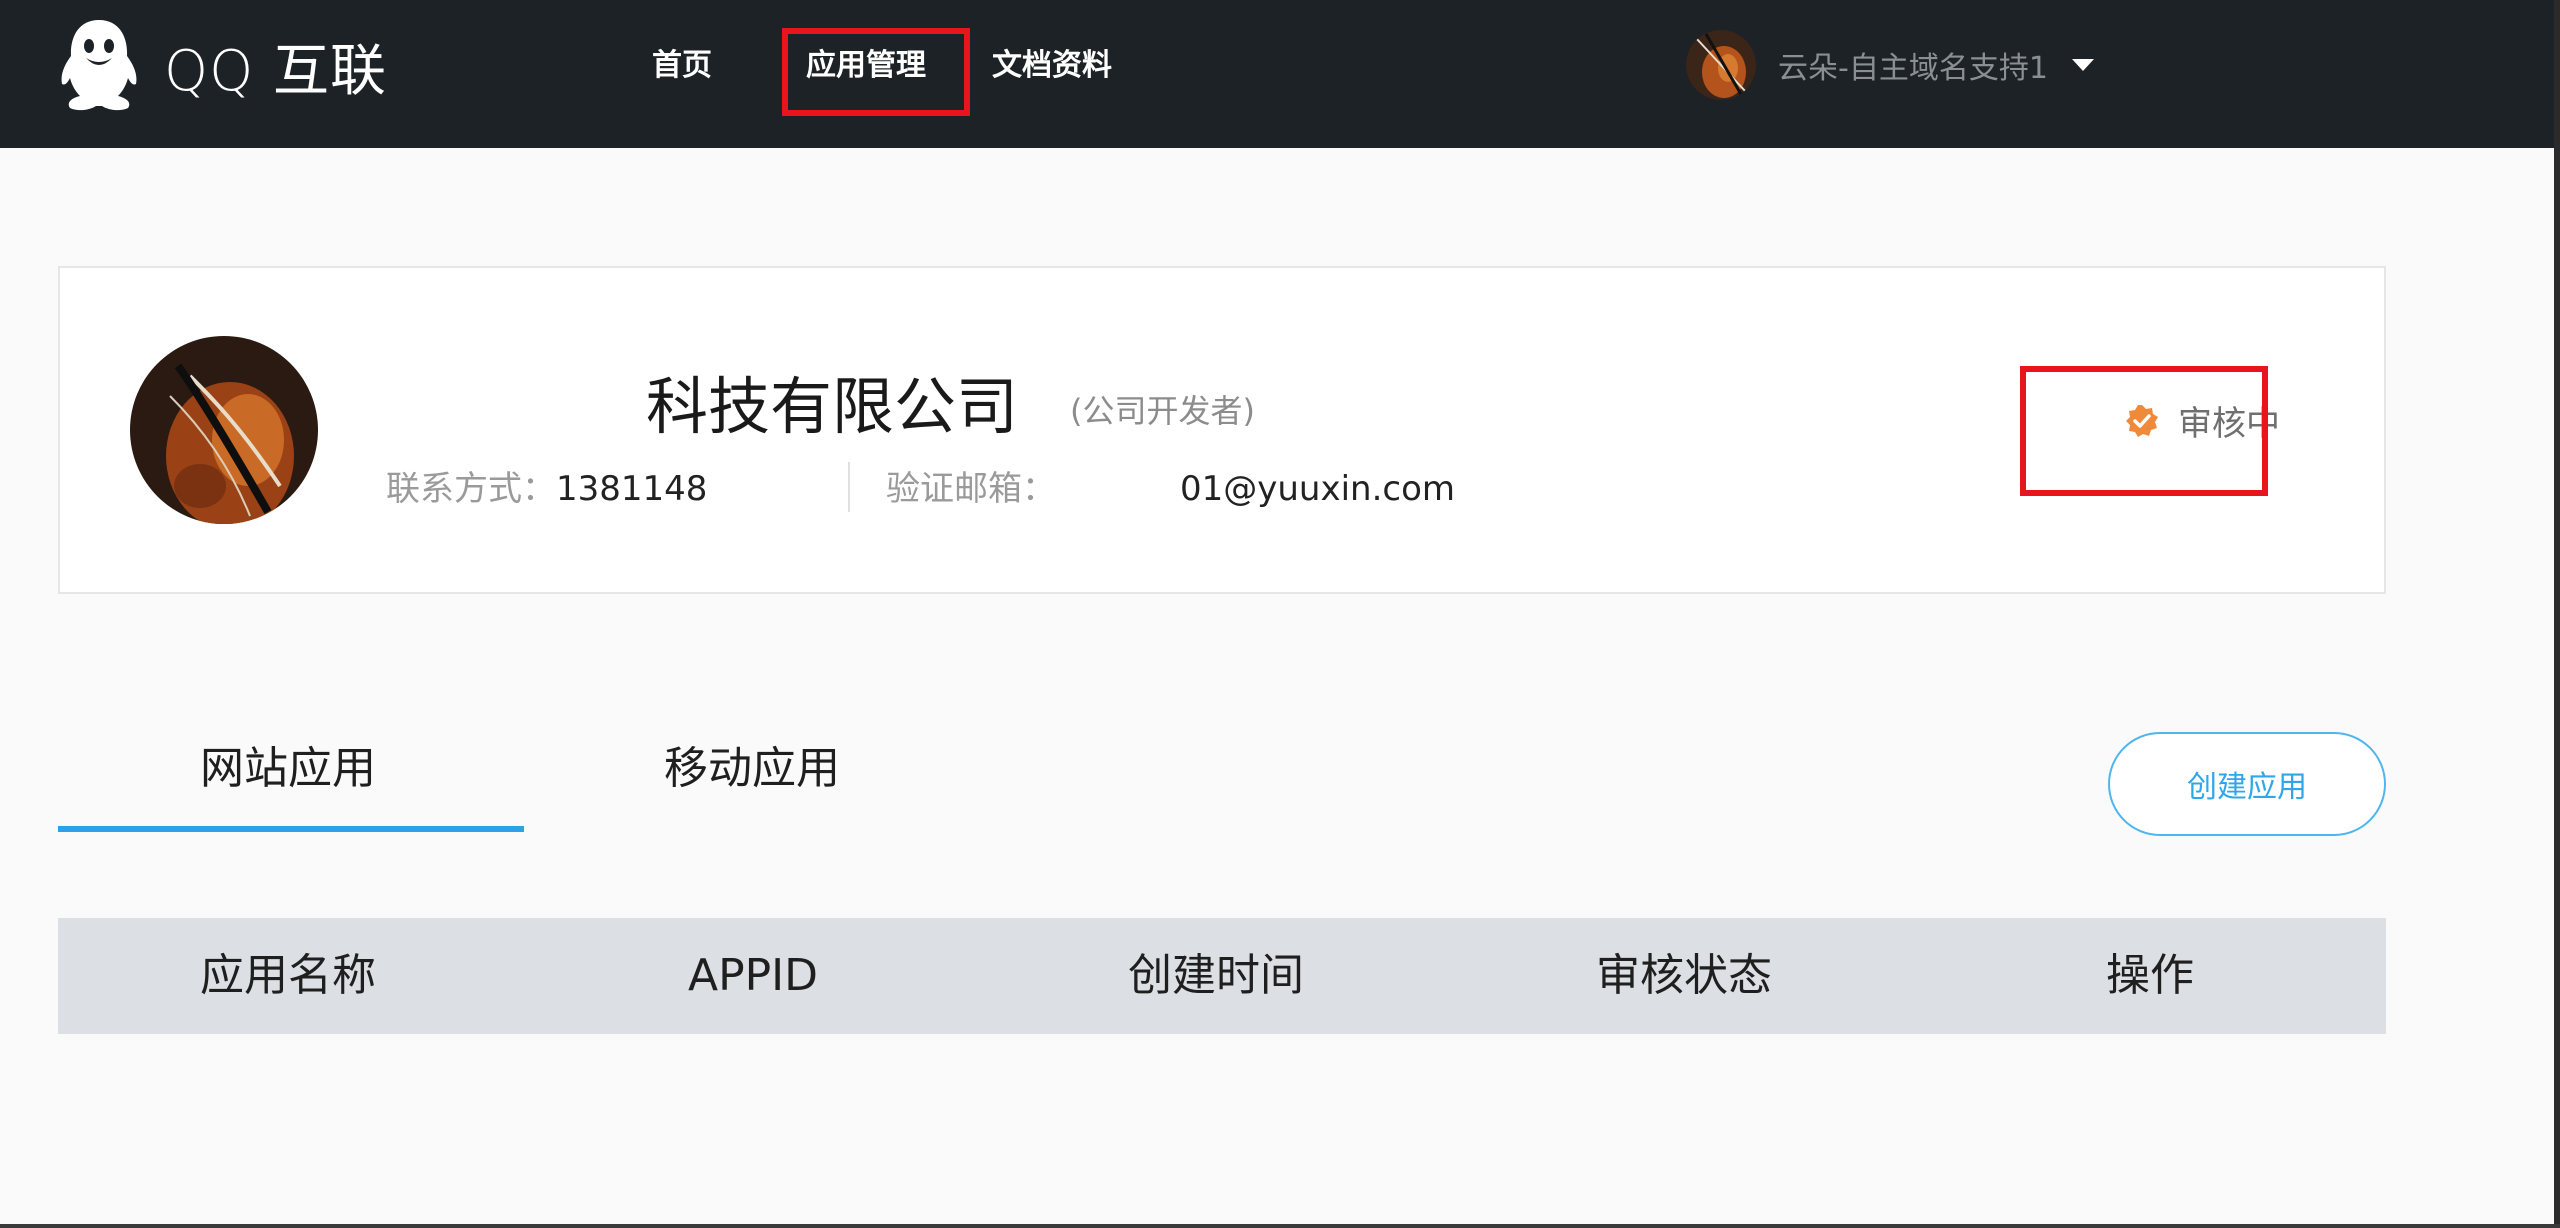  What do you see at coordinates (2247, 784) in the screenshot?
I see `create-app-button: 创建应用` at bounding box center [2247, 784].